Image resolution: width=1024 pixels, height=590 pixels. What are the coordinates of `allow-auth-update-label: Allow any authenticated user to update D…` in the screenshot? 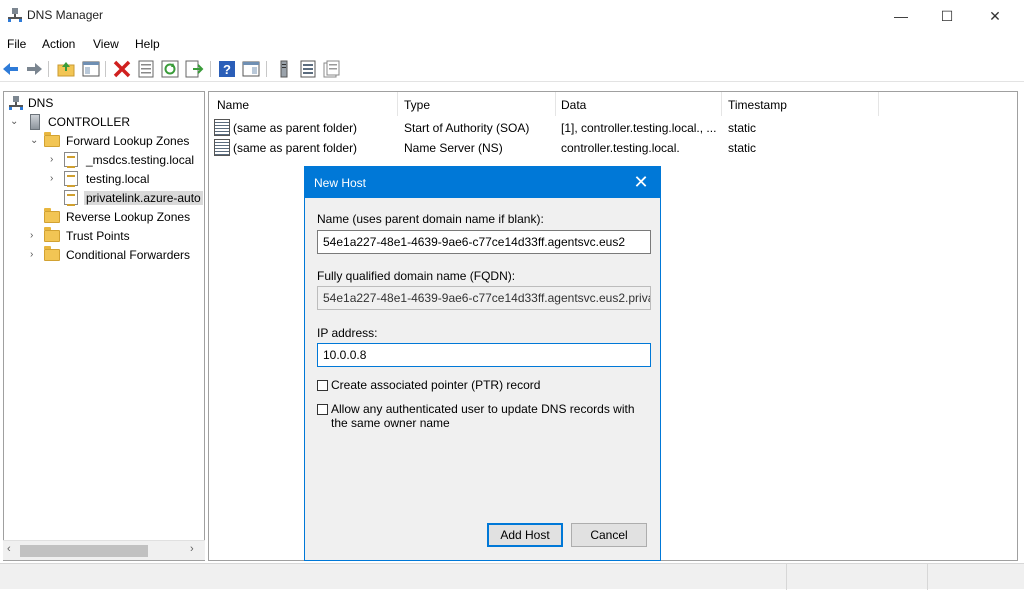 It's located at (483, 416).